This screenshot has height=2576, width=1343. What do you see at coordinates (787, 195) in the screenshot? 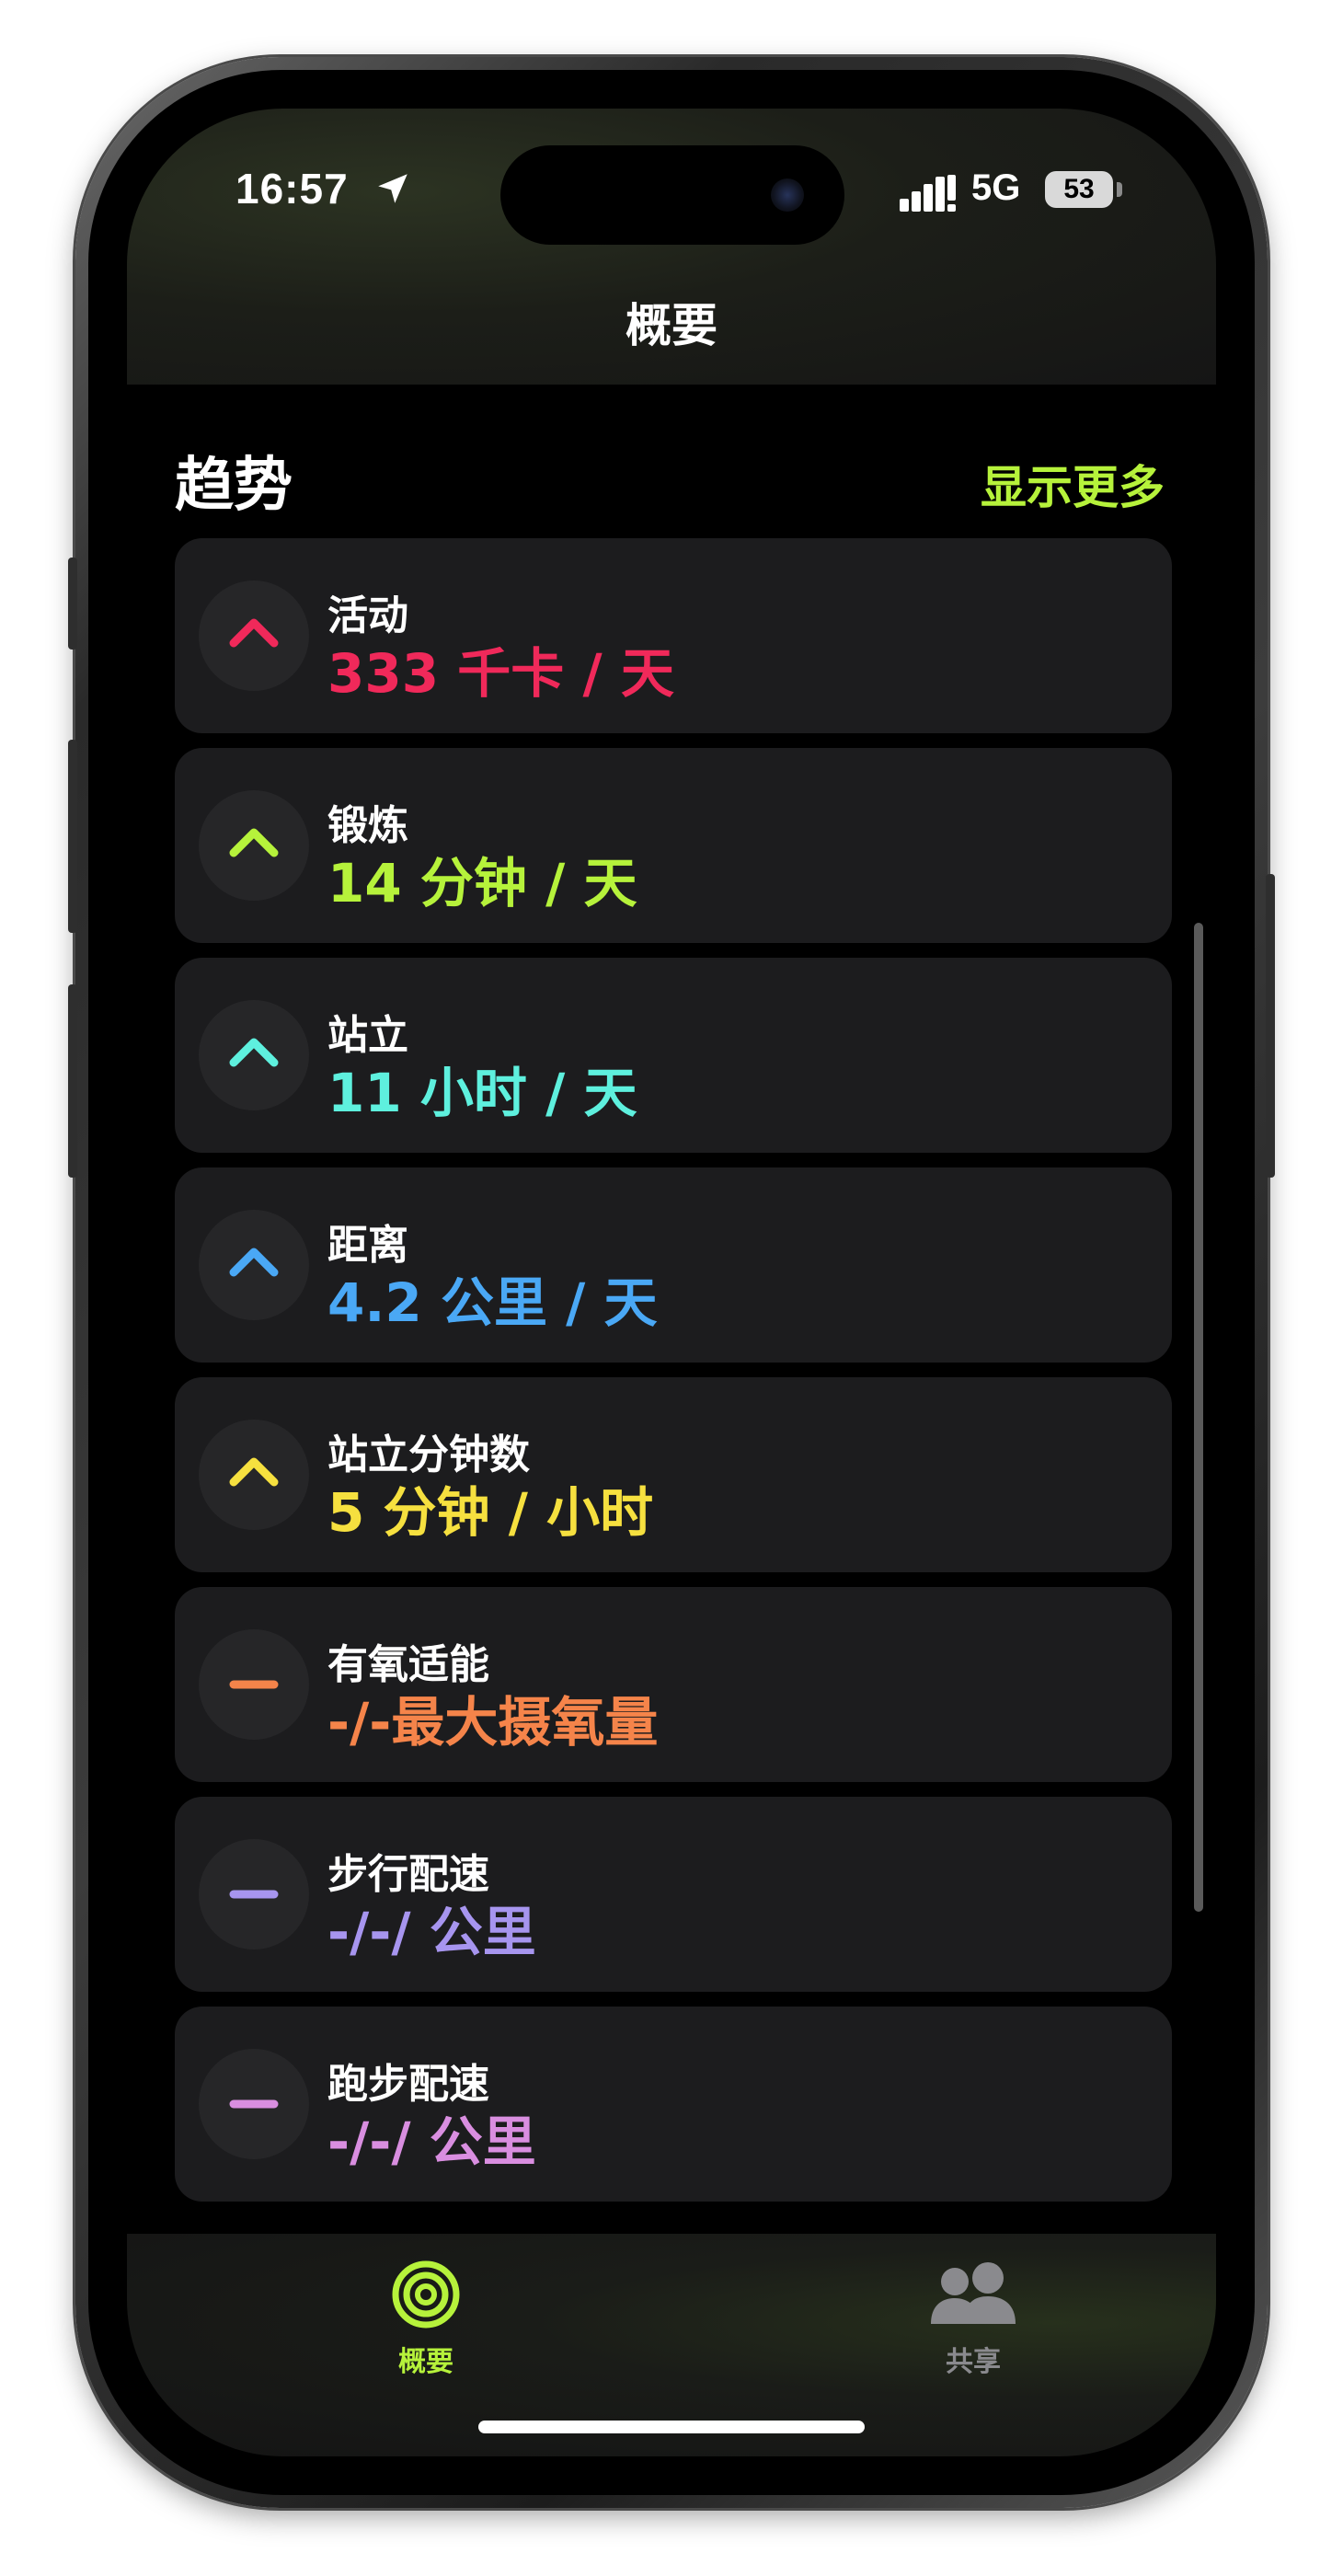
I see `front-camera` at bounding box center [787, 195].